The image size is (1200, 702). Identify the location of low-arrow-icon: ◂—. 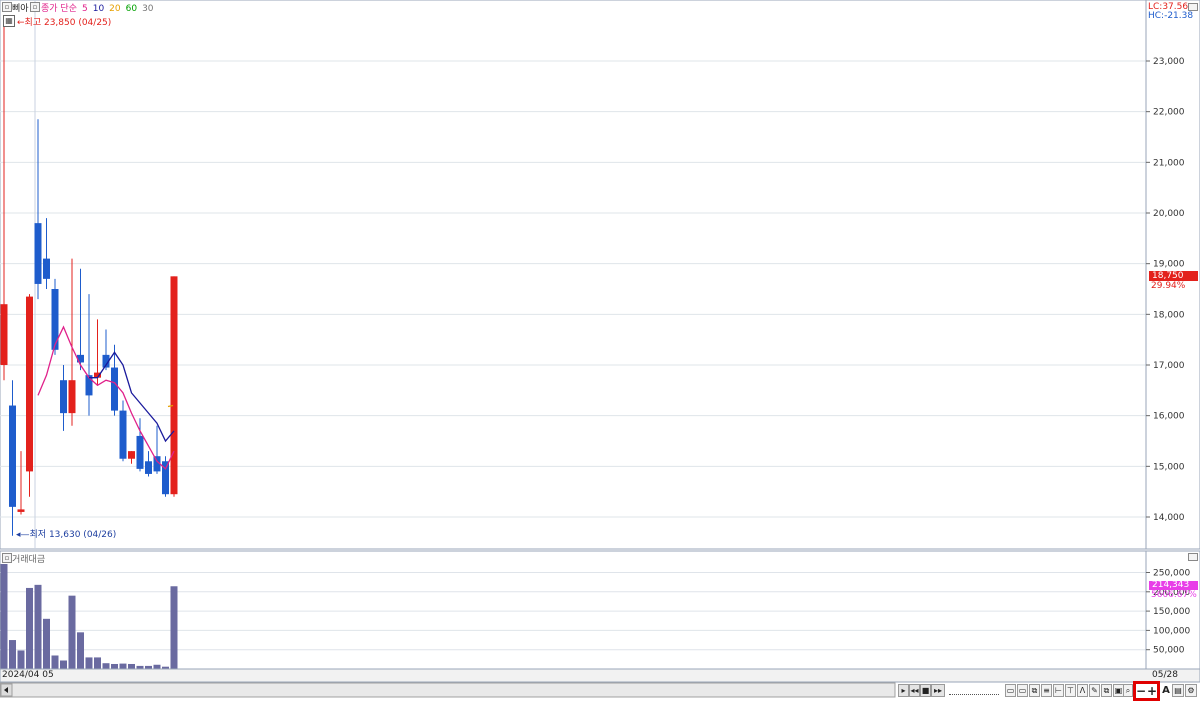
(23, 535).